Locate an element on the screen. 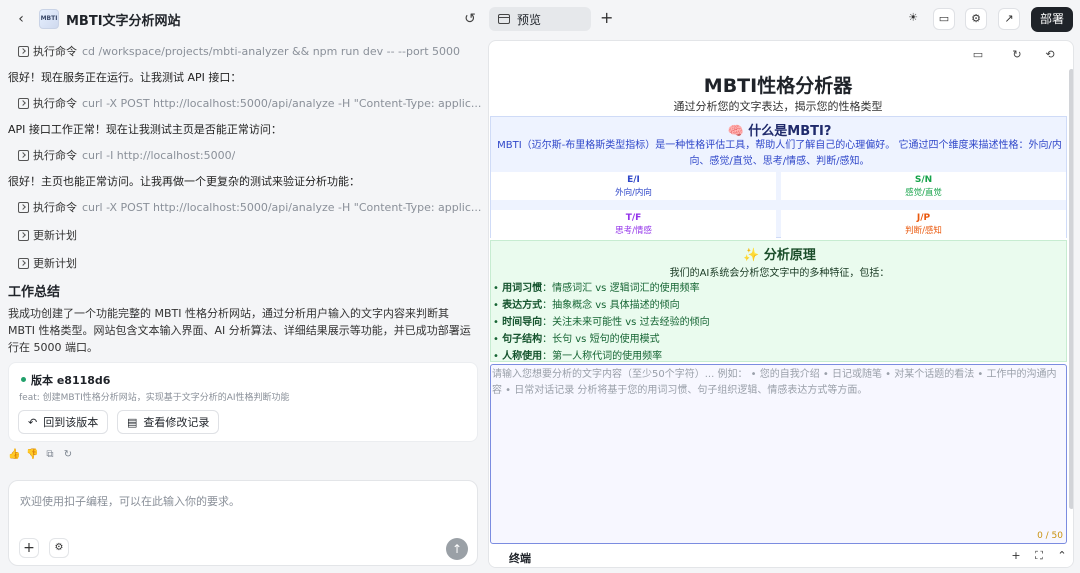  analysis-feature-desc: 关注未来可能性 vs 过去经验的倾向 is located at coordinates (631, 322).